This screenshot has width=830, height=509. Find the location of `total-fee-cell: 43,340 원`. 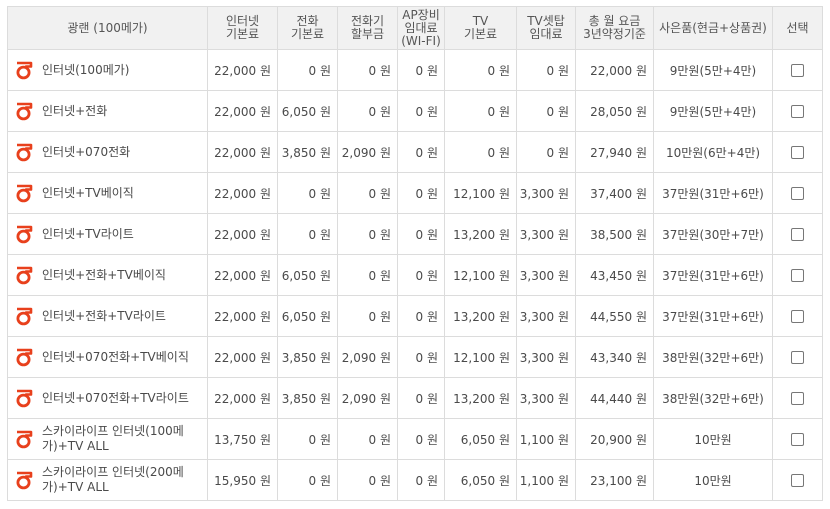

total-fee-cell: 43,340 원 is located at coordinates (614, 357).